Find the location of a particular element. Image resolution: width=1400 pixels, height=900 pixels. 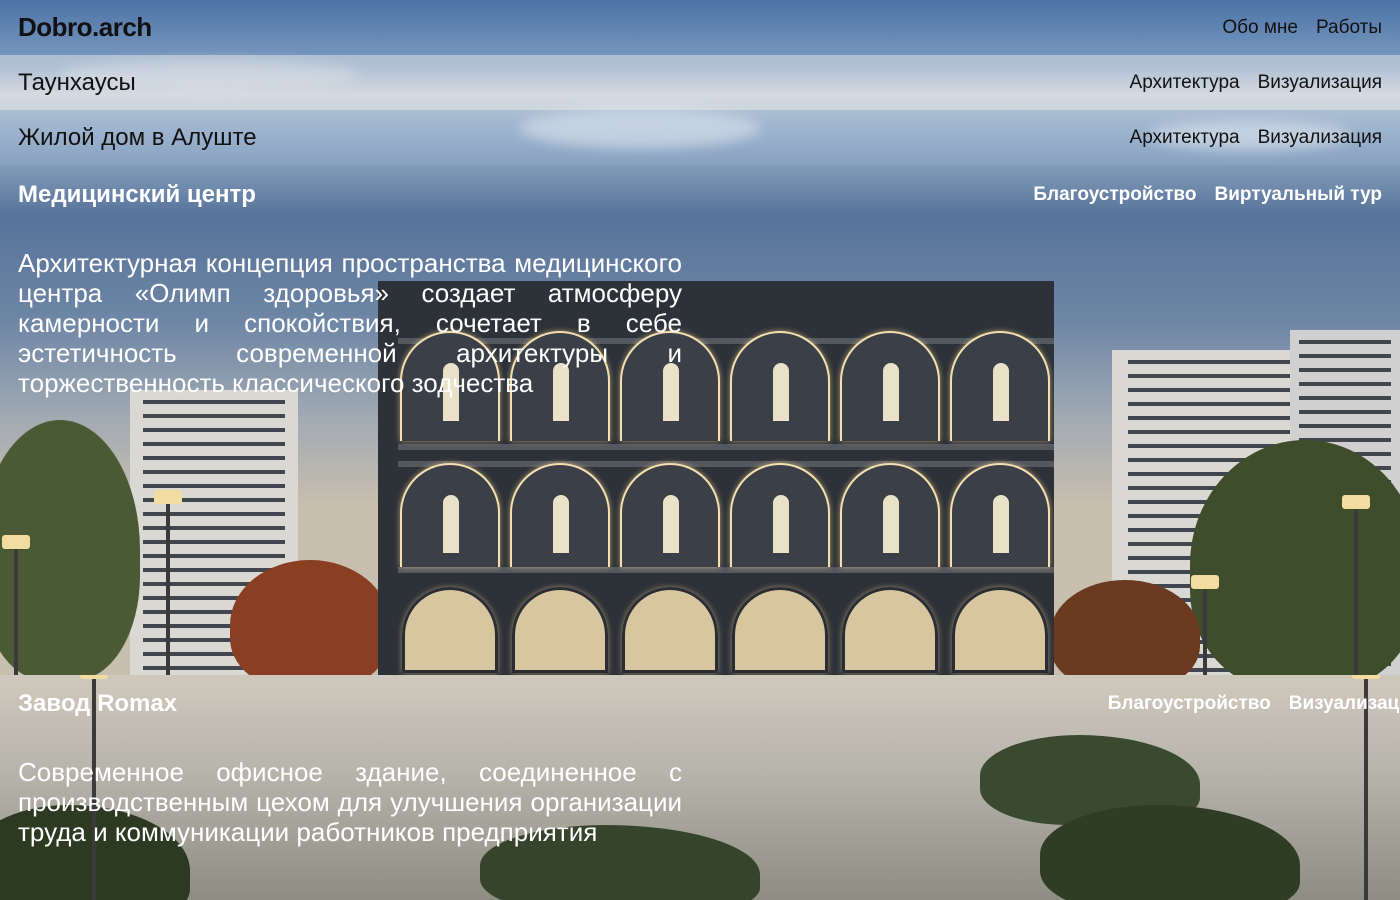

main-nav: Обо мне Работы is located at coordinates (1302, 28).